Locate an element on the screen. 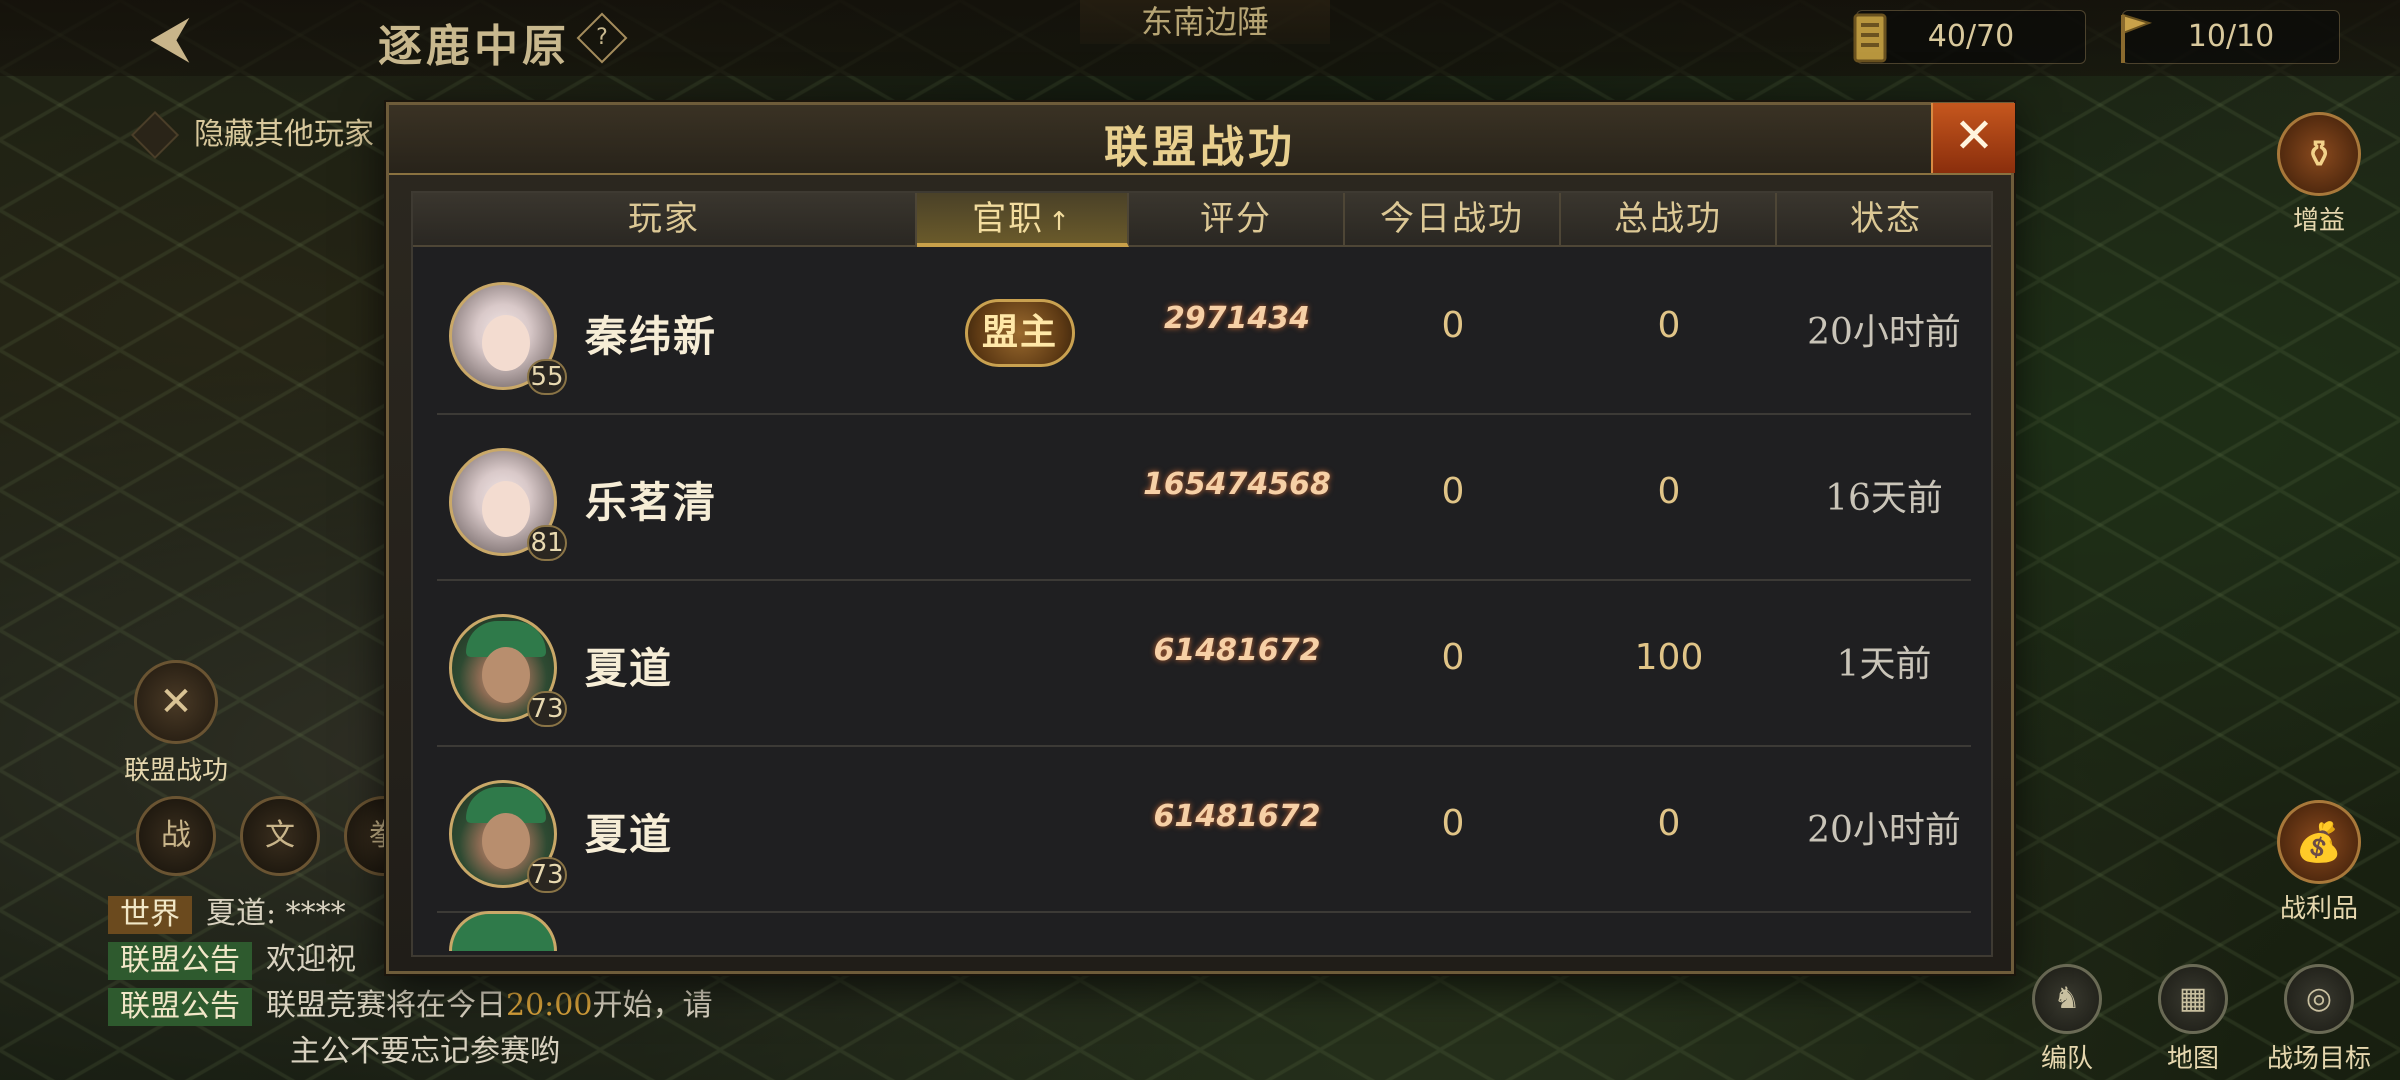 This screenshot has height=1080, width=2400. column-header-total-merit: 总战功 is located at coordinates (1669, 220).